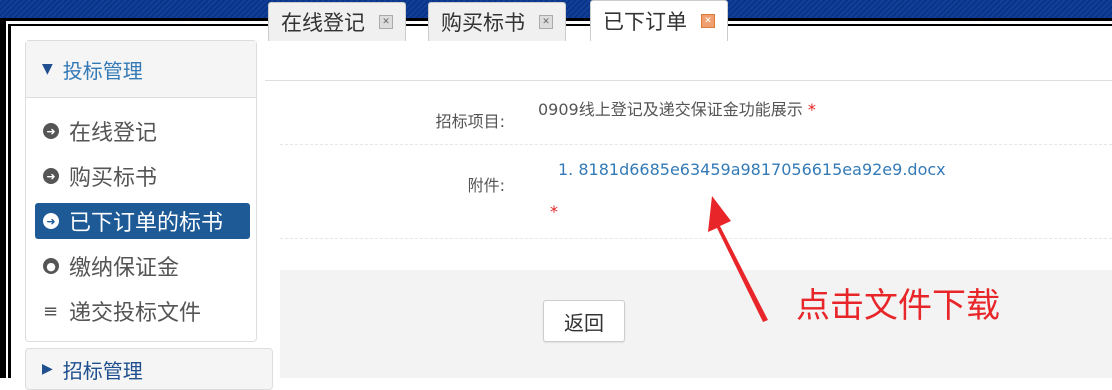 This screenshot has height=390, width=1112. I want to click on sidebar-item-ordered-docs: ➜ 已下订单的标书, so click(142, 221).